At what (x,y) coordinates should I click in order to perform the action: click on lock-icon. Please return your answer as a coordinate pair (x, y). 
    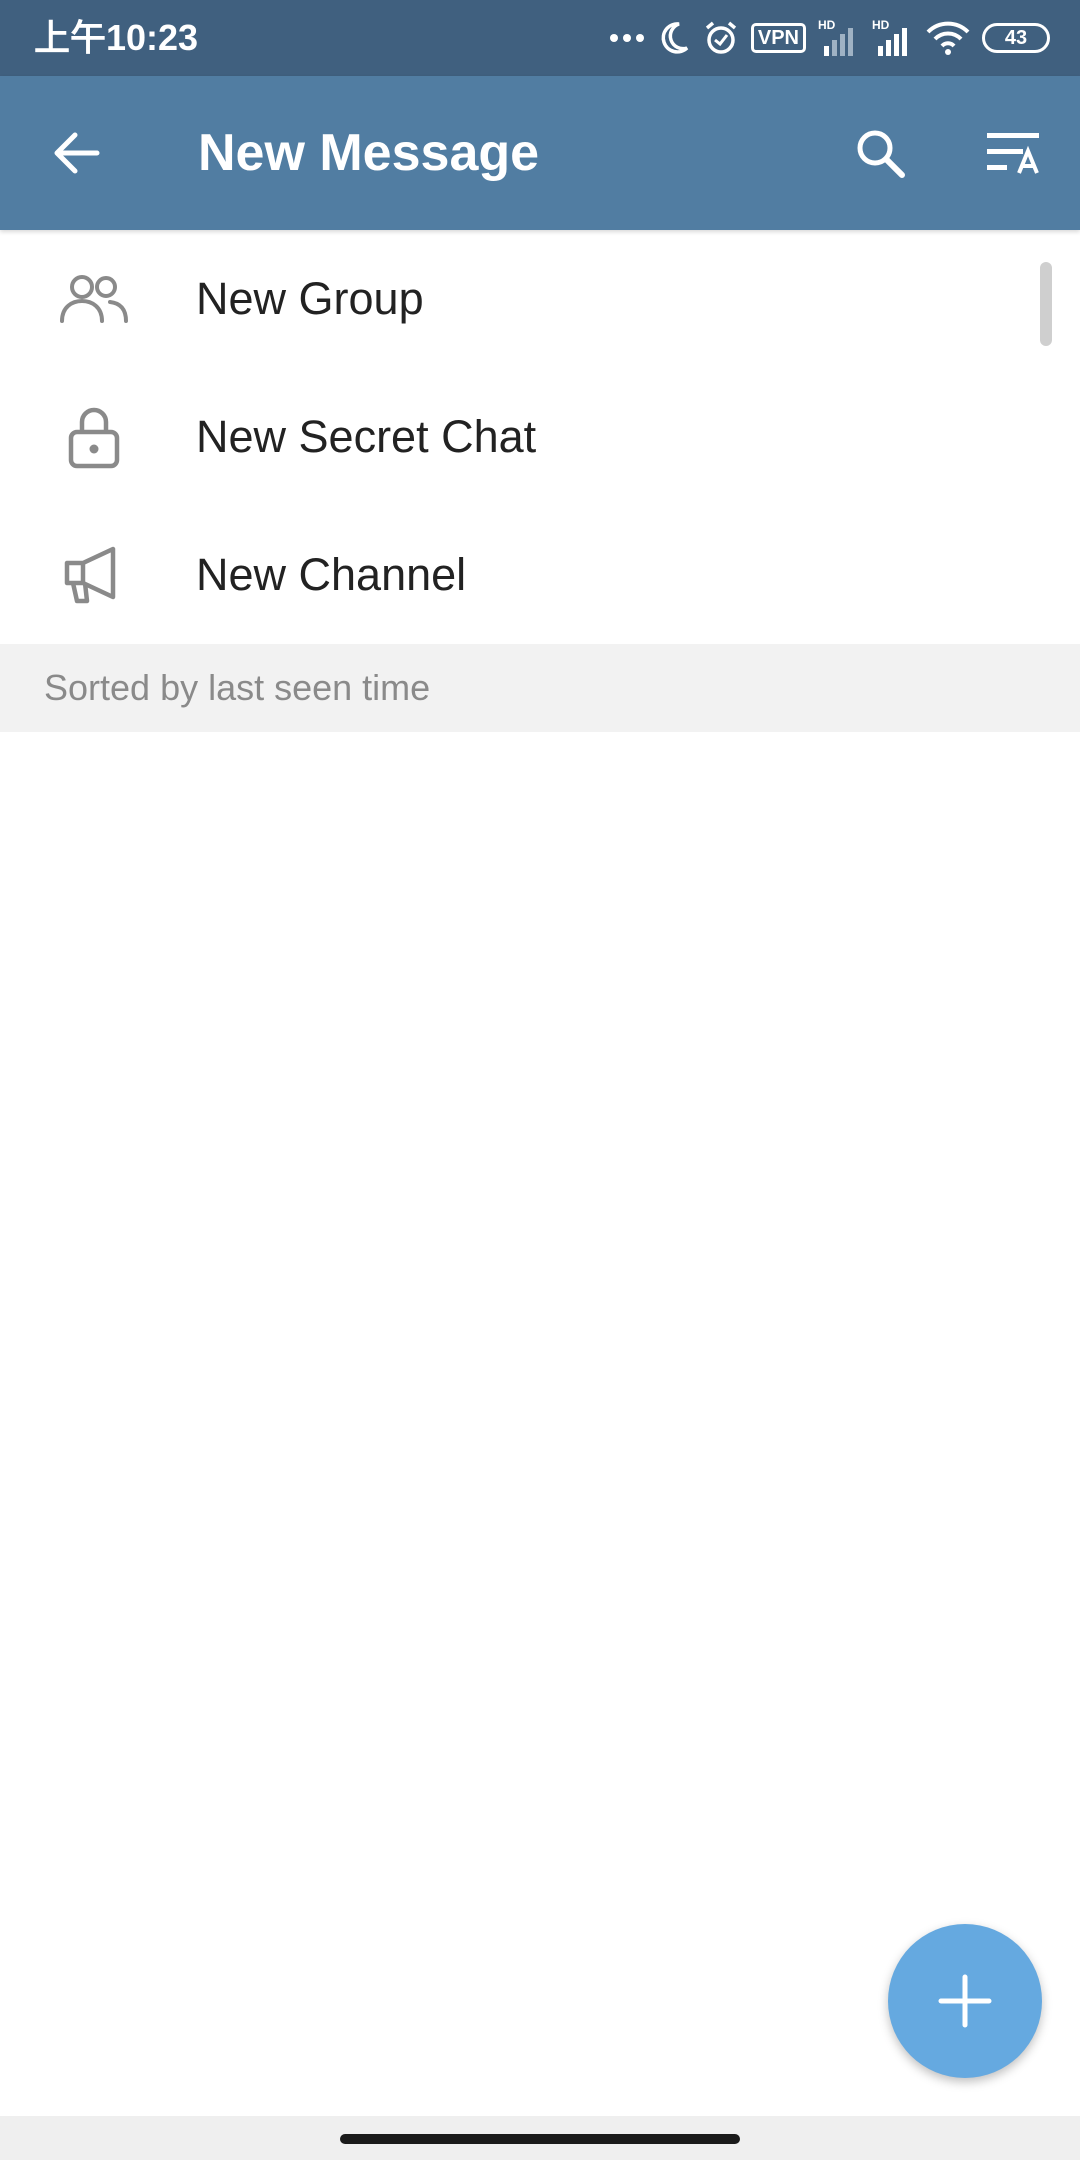
    Looking at the image, I should click on (94, 437).